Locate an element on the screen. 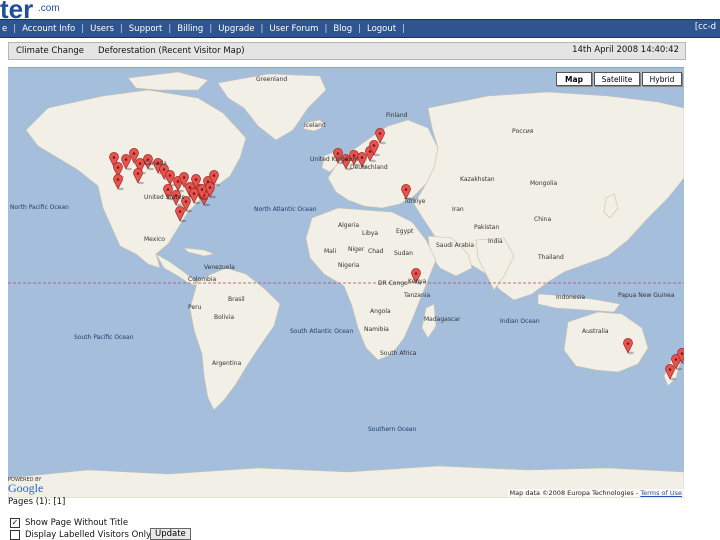 The image size is (720, 540). google-wordmark: Google is located at coordinates (26, 488).